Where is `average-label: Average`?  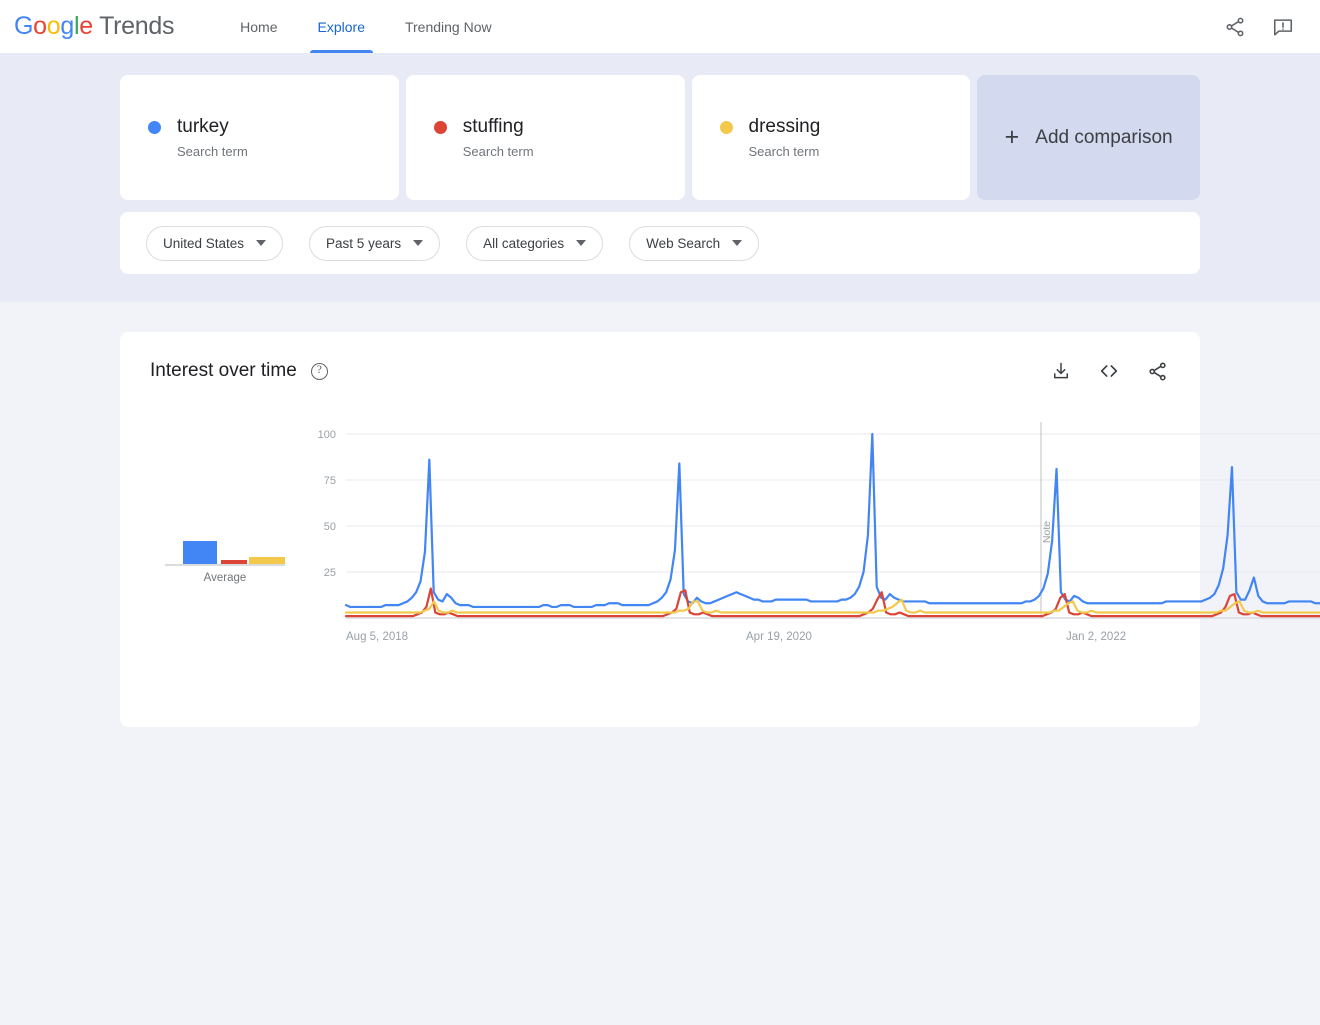
average-label: Average is located at coordinates (225, 578).